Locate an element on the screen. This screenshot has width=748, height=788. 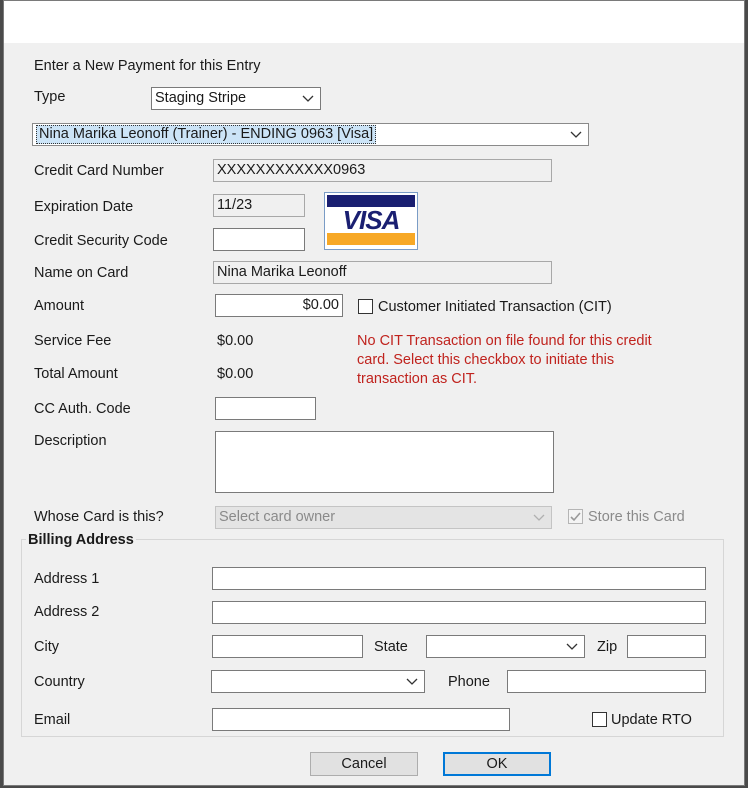
service-fee-label: Service Fee is located at coordinates (73, 341).